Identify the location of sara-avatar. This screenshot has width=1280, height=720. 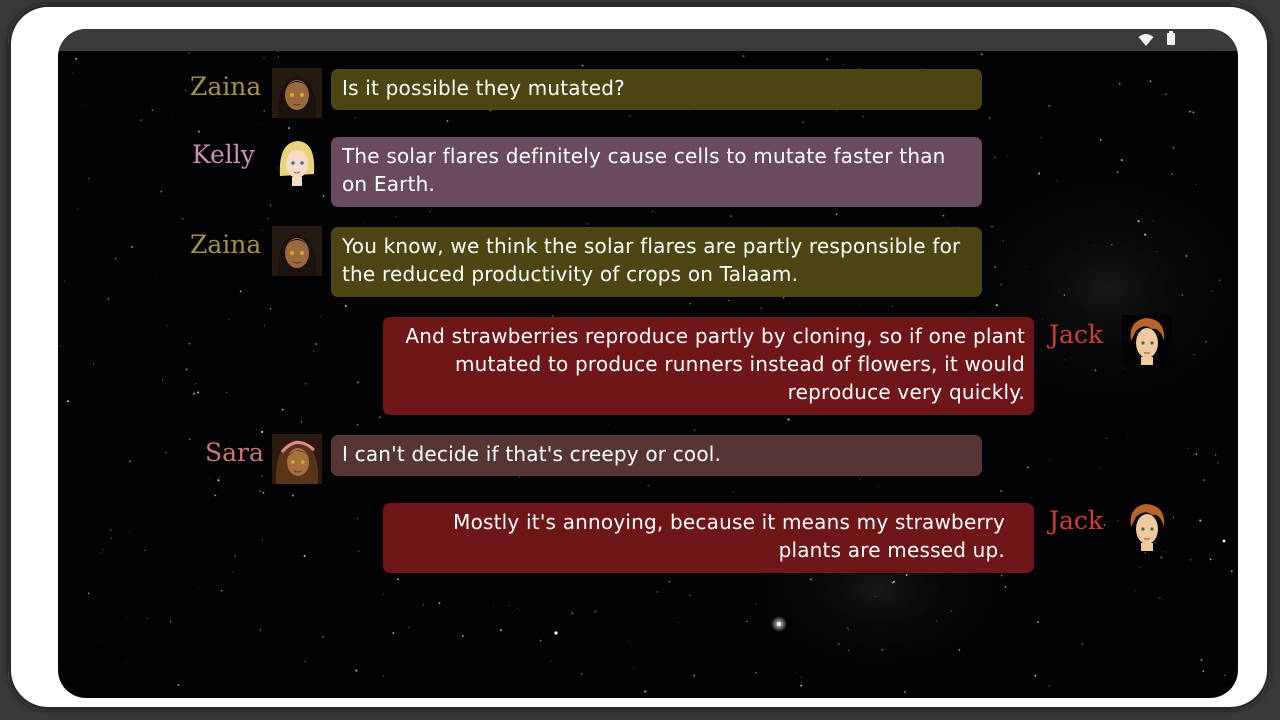
(297, 459).